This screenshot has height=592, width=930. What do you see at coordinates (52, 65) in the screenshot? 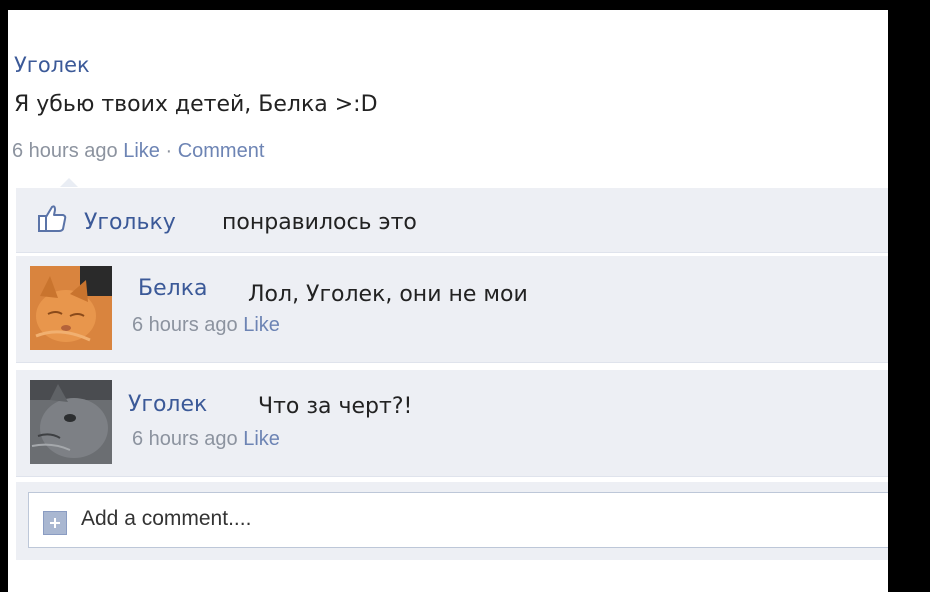
I see `post-author-link: Уголек` at bounding box center [52, 65].